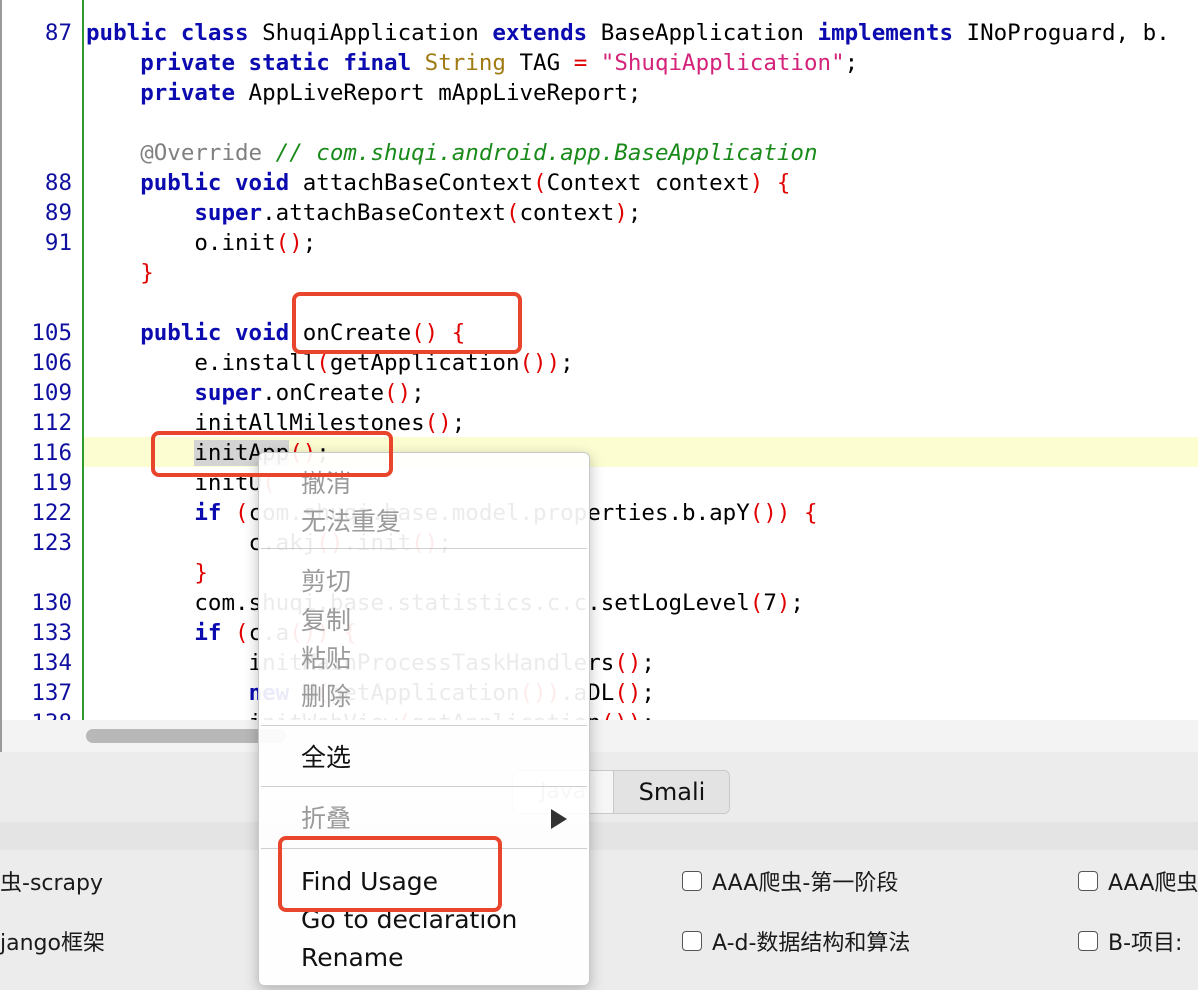 This screenshot has width=1198, height=990. I want to click on bookmark-label: jango框架, so click(52, 943).